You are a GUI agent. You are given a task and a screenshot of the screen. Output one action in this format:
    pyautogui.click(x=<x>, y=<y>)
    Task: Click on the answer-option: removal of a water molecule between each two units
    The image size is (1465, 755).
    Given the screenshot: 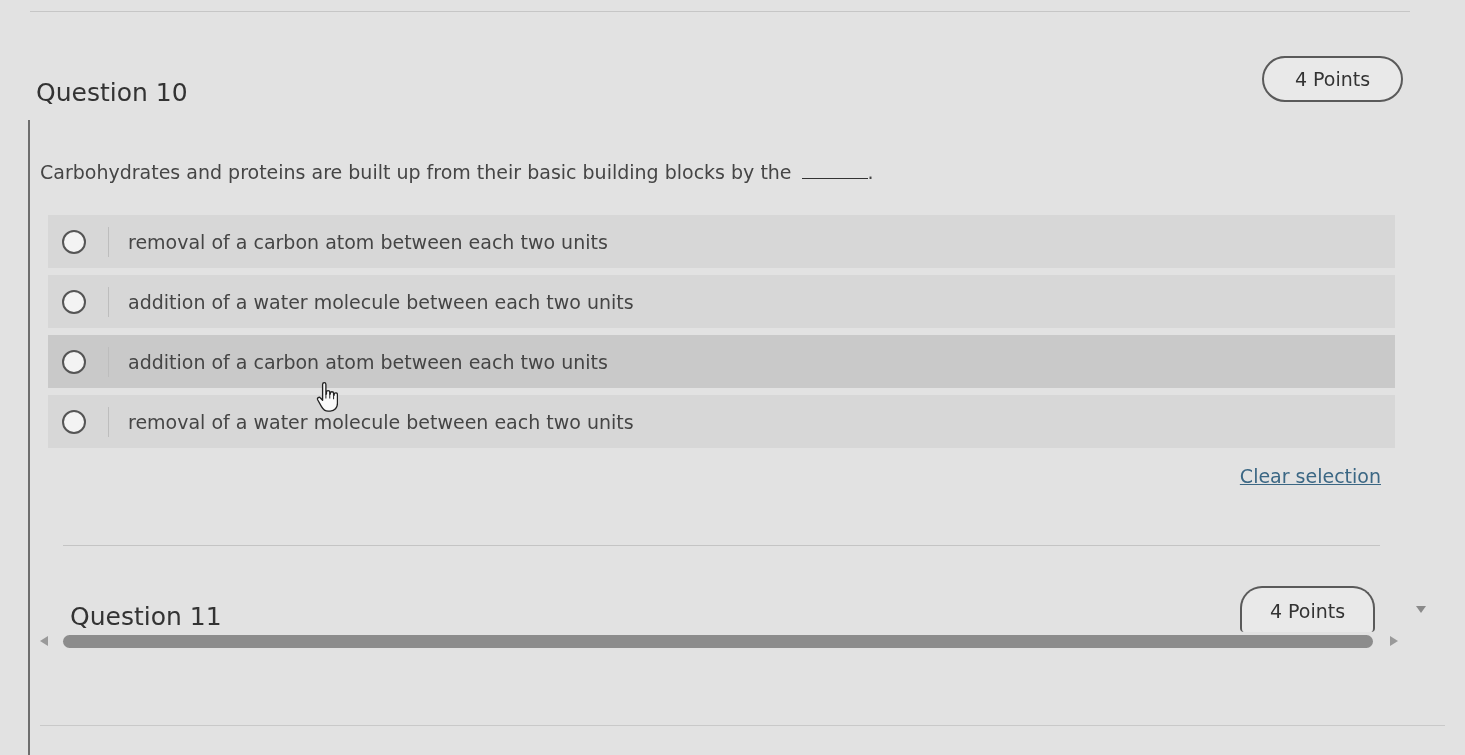 What is the action you would take?
    pyautogui.click(x=721, y=421)
    